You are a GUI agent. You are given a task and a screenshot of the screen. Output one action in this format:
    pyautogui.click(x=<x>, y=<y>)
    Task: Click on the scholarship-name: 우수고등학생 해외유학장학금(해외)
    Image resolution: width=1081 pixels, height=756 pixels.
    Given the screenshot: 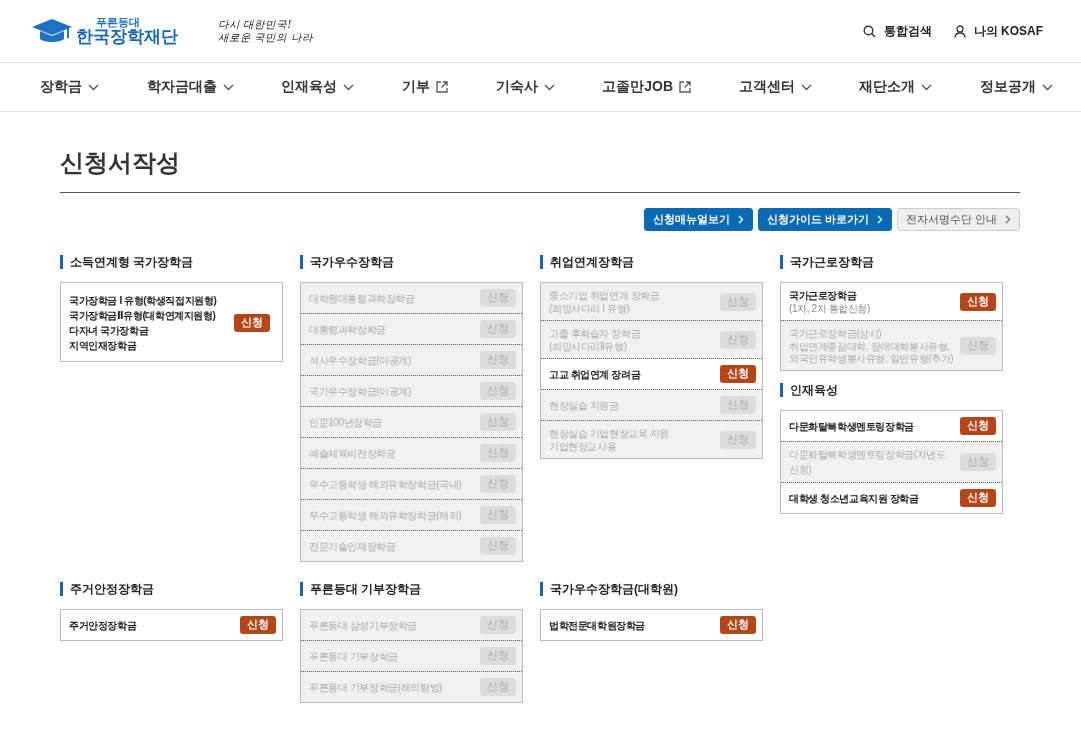 What is the action you would take?
    pyautogui.click(x=385, y=515)
    